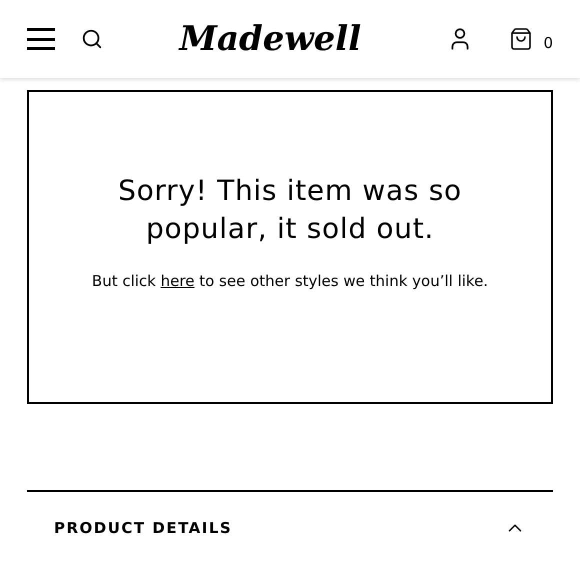 The width and height of the screenshot is (580, 580). Describe the element at coordinates (270, 39) in the screenshot. I see `brand-logo: Madewell` at that location.